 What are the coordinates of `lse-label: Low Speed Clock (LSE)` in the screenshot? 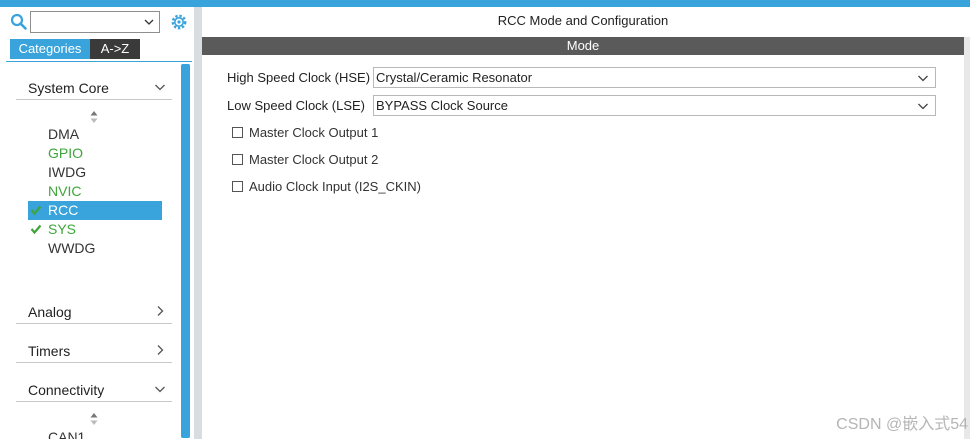 It's located at (296, 105).